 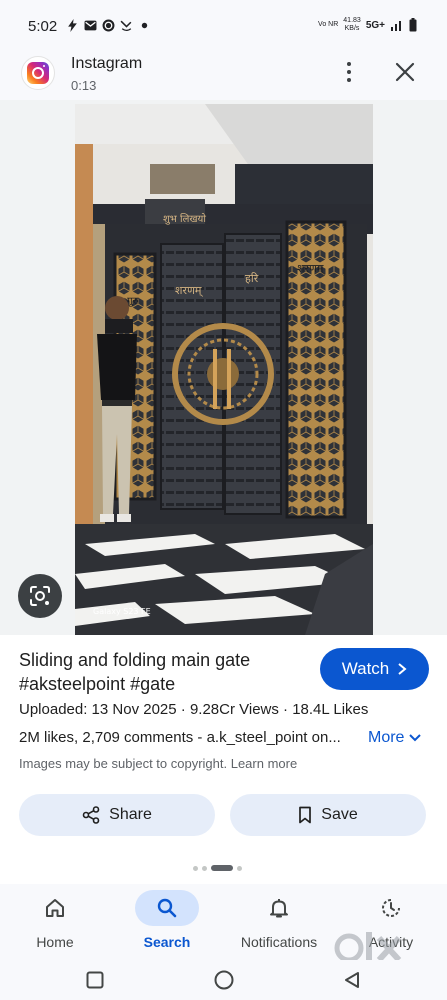 I want to click on status-bar: 5:02 Vo NR 41.83 KB/s 5G+, so click(x=223, y=26).